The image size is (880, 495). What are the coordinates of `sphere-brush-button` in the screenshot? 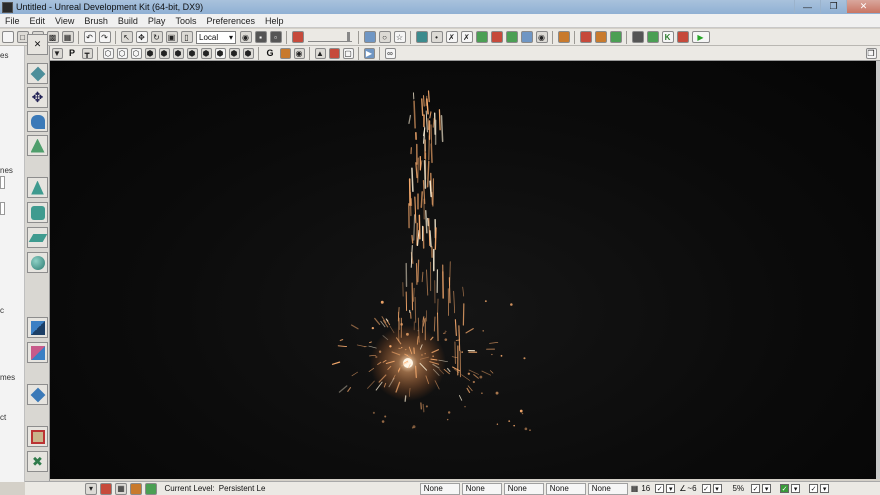 It's located at (37, 262).